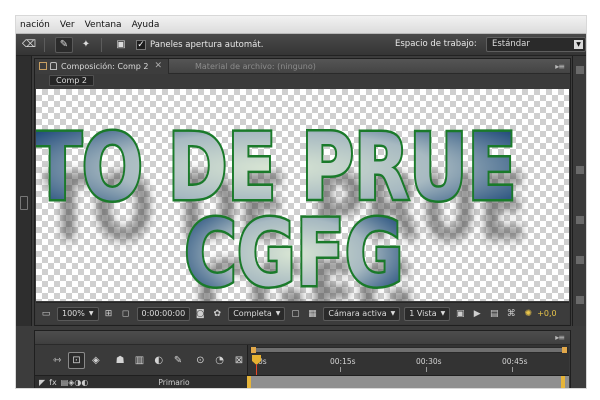 This screenshot has width=600, height=400. I want to click on fast-preview-icon: ▶, so click(477, 314).